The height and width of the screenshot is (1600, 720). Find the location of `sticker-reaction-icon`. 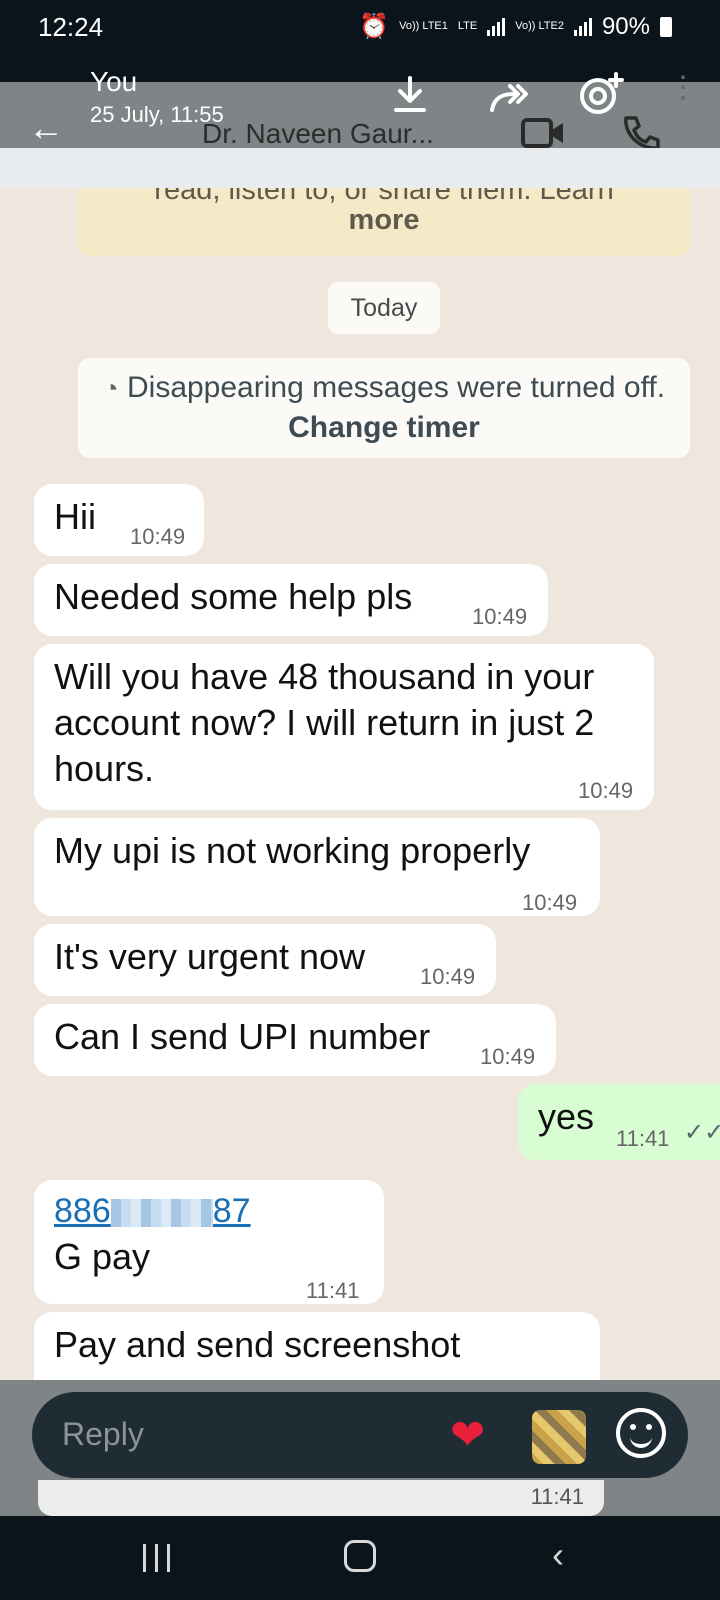

sticker-reaction-icon is located at coordinates (559, 1437).